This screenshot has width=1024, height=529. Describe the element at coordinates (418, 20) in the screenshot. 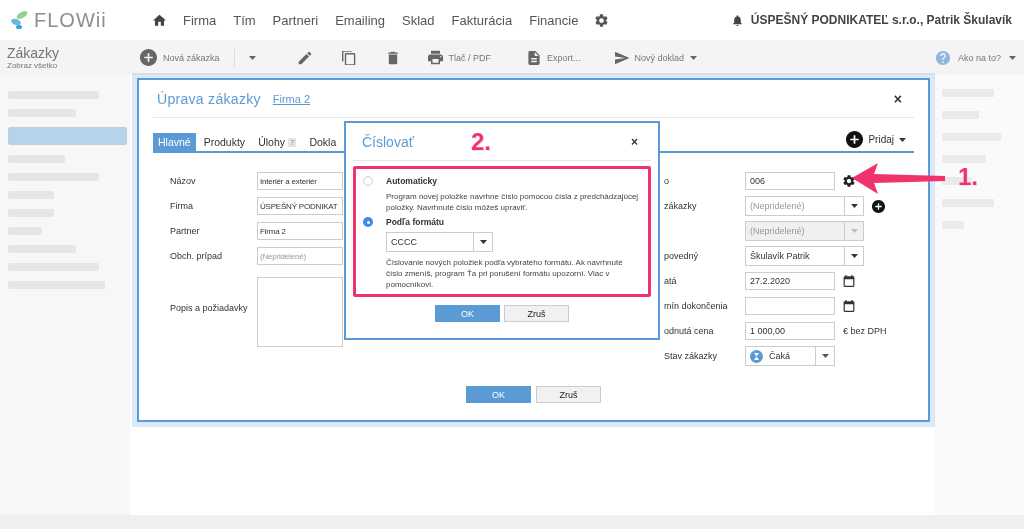

I see `nav-link: Sklad` at that location.